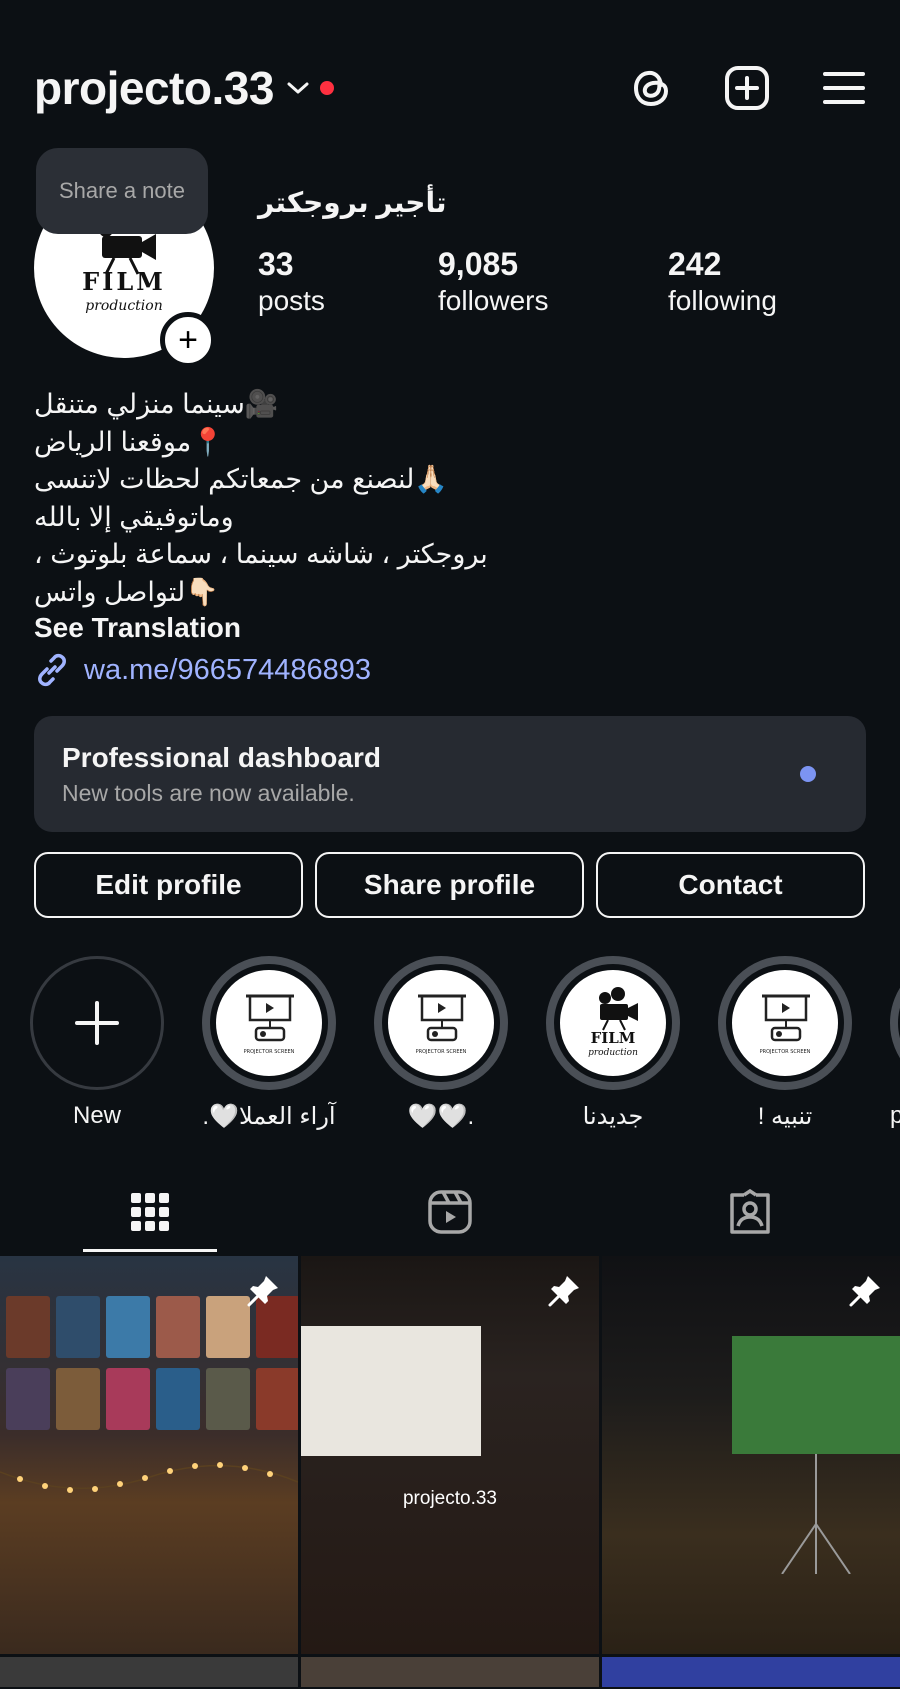  Describe the element at coordinates (96, 1115) in the screenshot. I see `highlight-label: New` at that location.